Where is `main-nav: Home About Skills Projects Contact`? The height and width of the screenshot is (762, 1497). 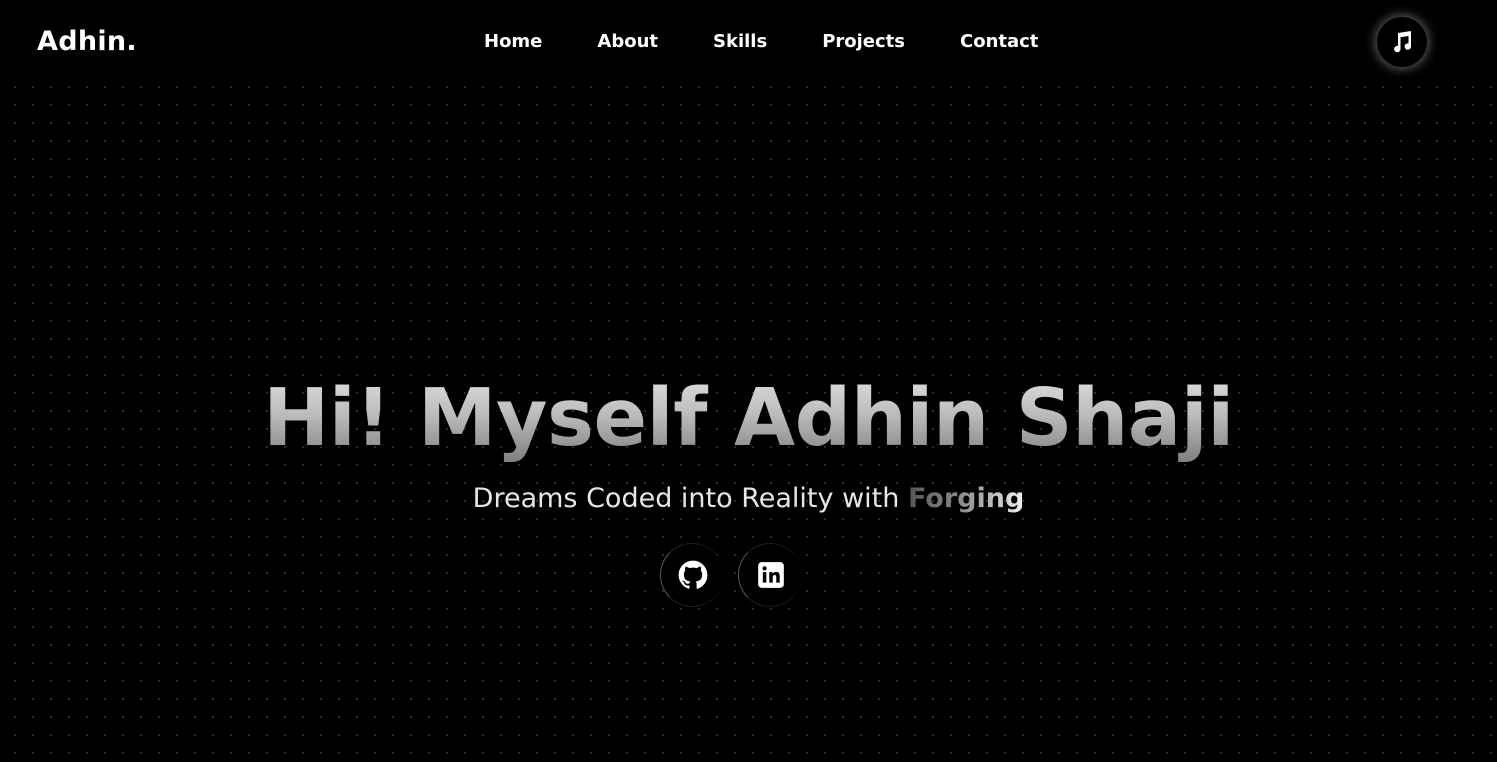 main-nav: Home About Skills Projects Contact is located at coordinates (761, 42).